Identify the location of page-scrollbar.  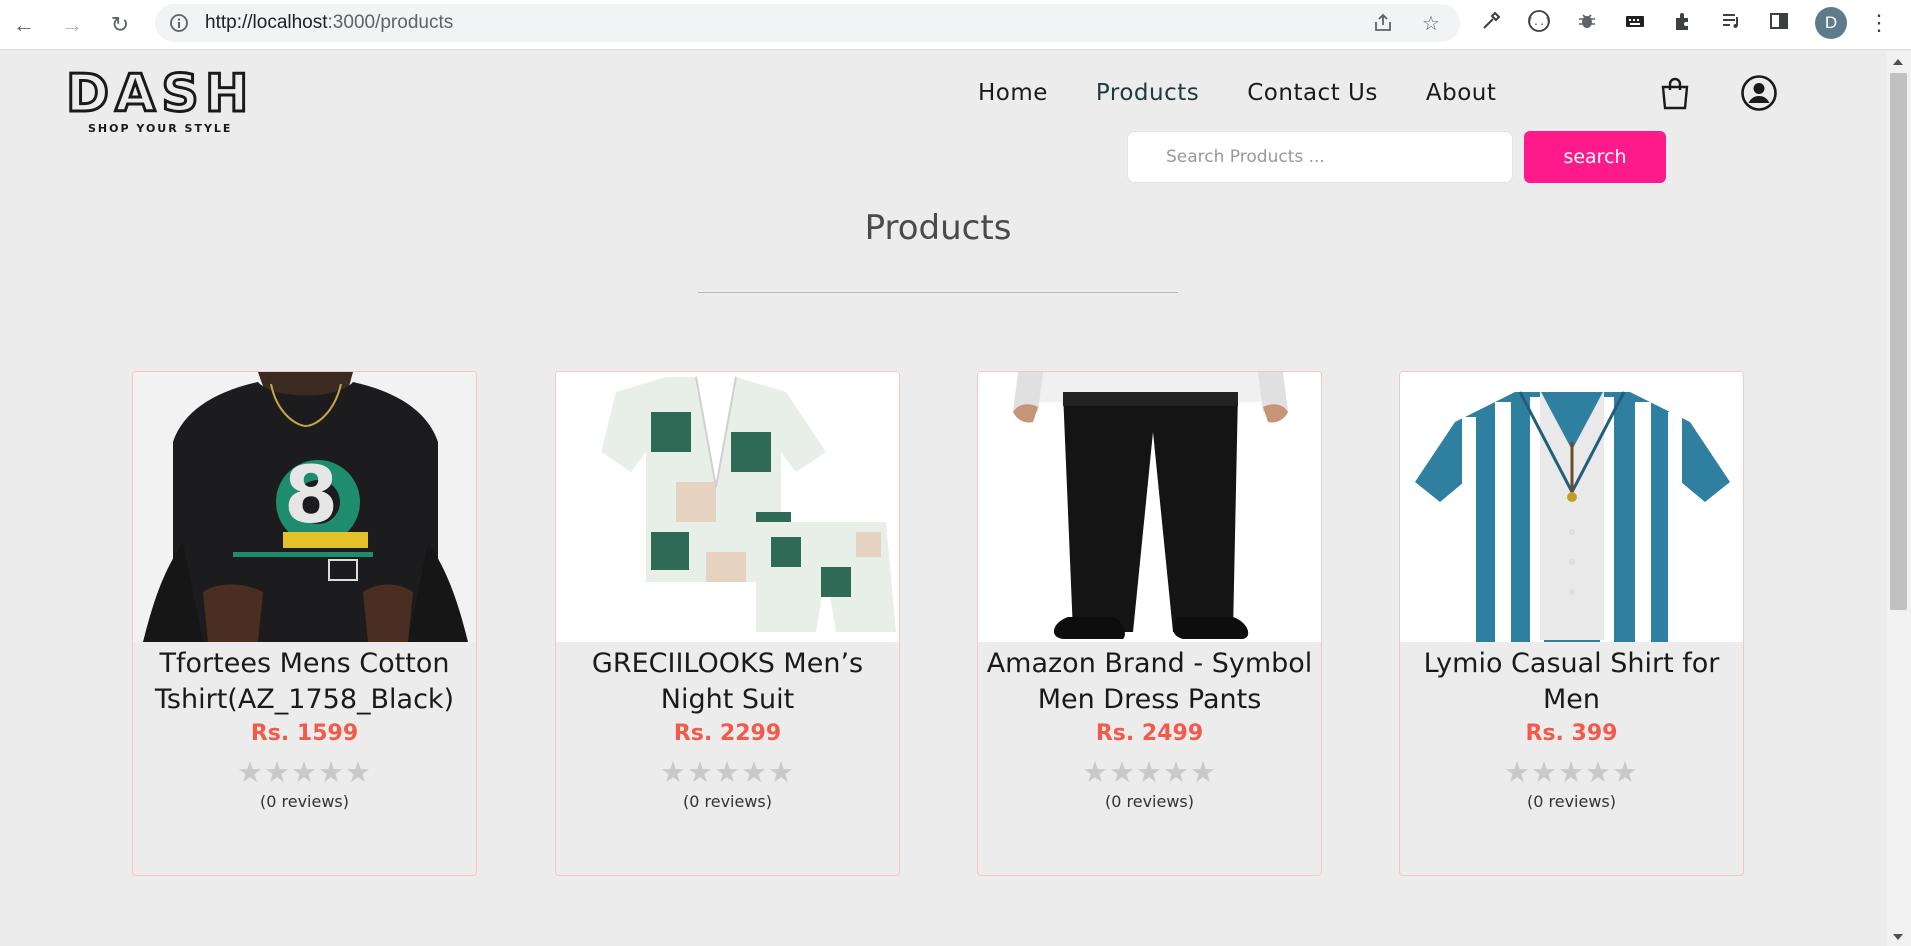
(1898, 498).